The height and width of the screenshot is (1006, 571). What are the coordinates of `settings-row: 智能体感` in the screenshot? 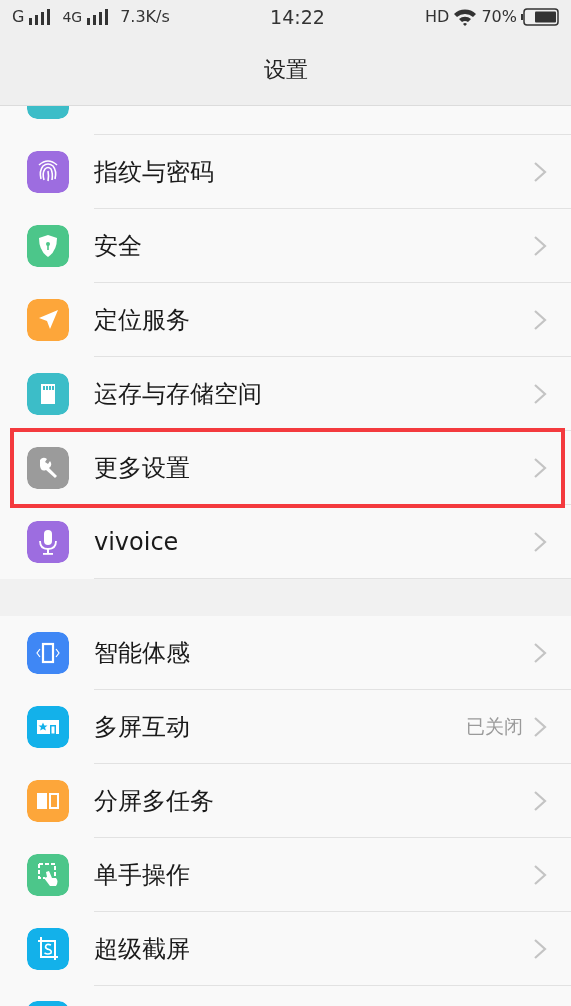 It's located at (285, 653).